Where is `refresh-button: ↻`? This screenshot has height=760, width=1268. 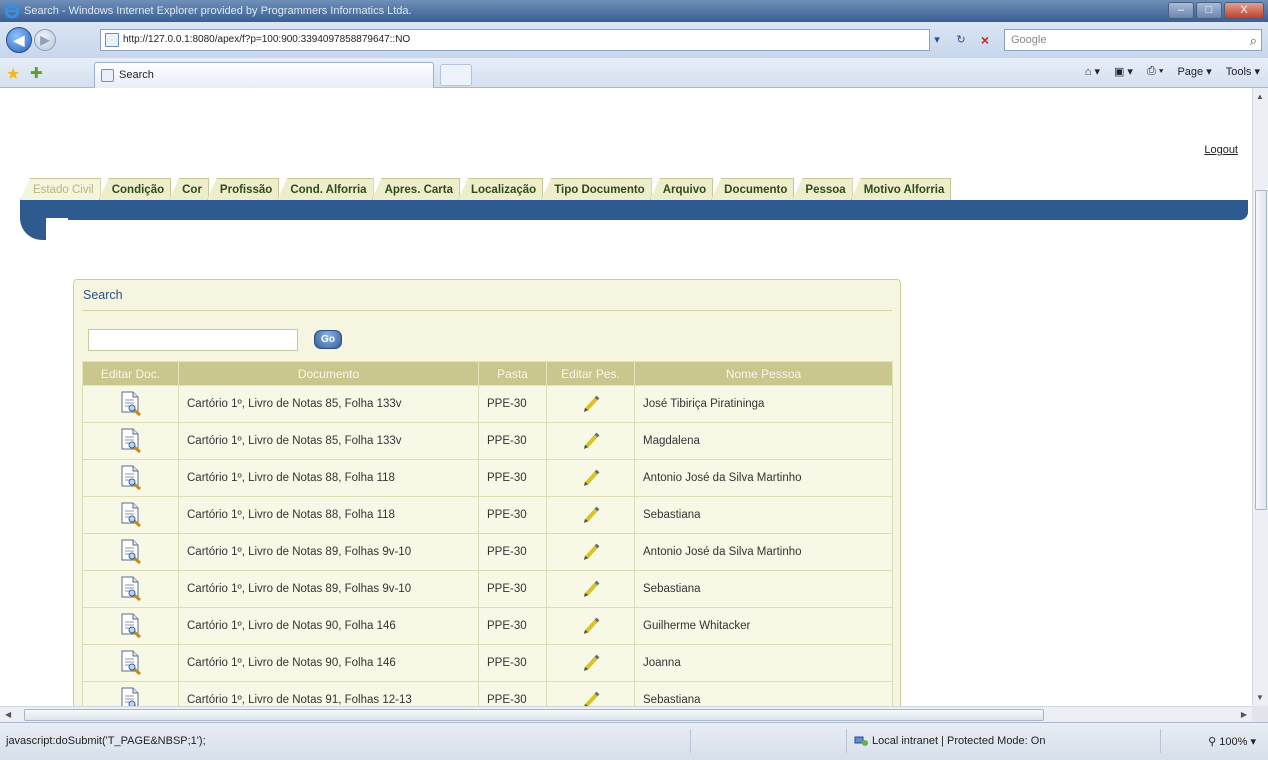 refresh-button: ↻ is located at coordinates (961, 40).